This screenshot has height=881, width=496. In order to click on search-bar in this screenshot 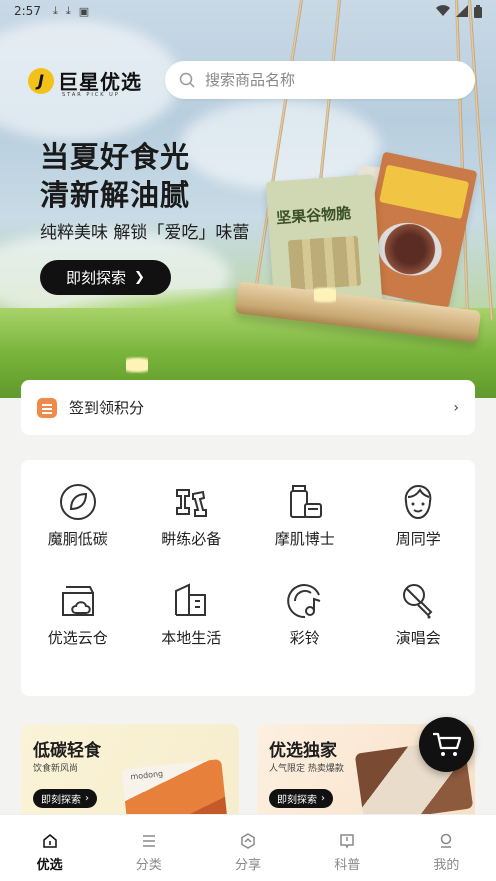, I will do `click(320, 80)`.